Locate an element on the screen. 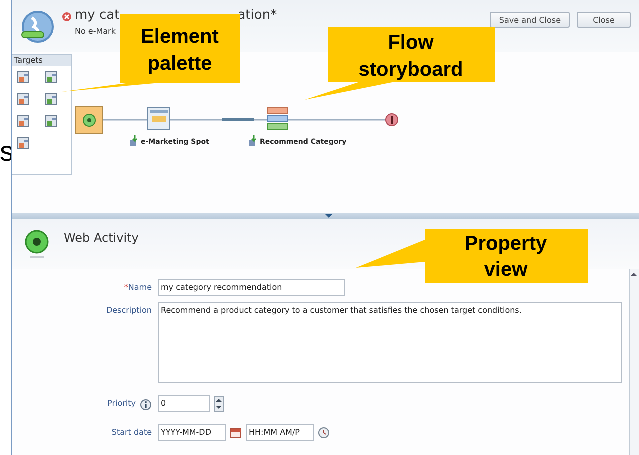 The image size is (639, 455). close-button: Close is located at coordinates (604, 20).